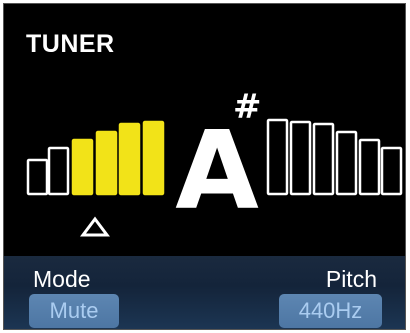  Describe the element at coordinates (217, 171) in the screenshot. I see `note-name: A` at that location.